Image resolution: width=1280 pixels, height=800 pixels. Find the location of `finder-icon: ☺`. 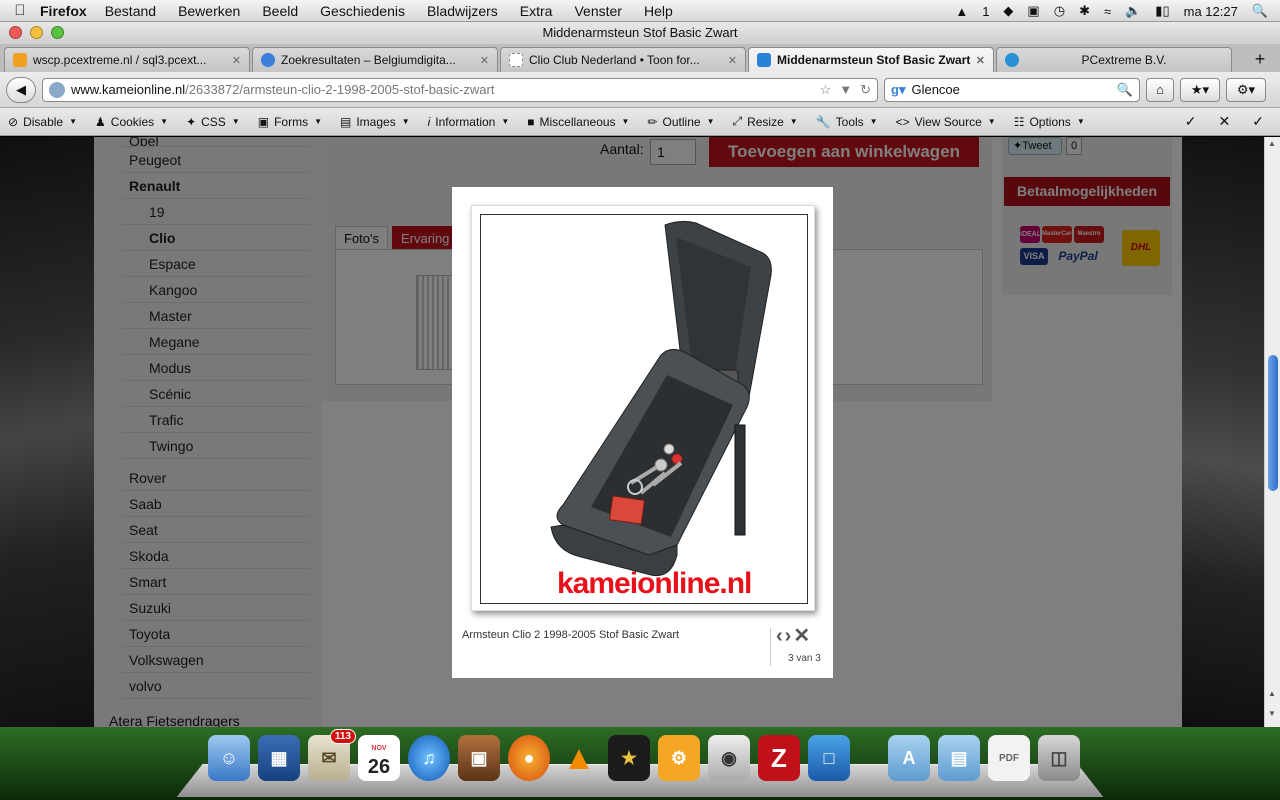

finder-icon: ☺ is located at coordinates (229, 758).